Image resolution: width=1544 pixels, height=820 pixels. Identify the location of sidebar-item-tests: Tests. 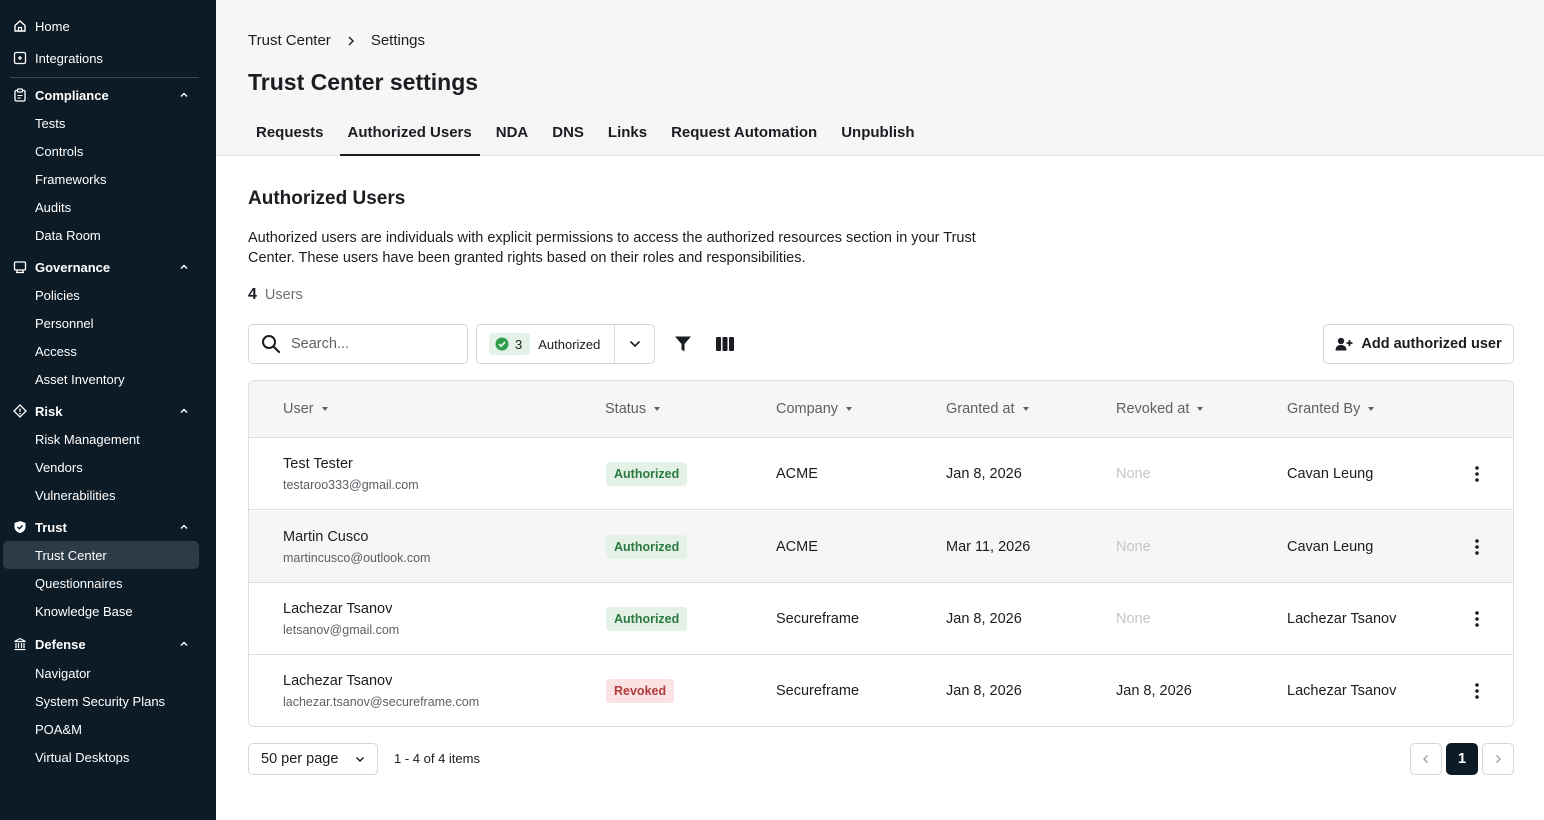
(101, 123).